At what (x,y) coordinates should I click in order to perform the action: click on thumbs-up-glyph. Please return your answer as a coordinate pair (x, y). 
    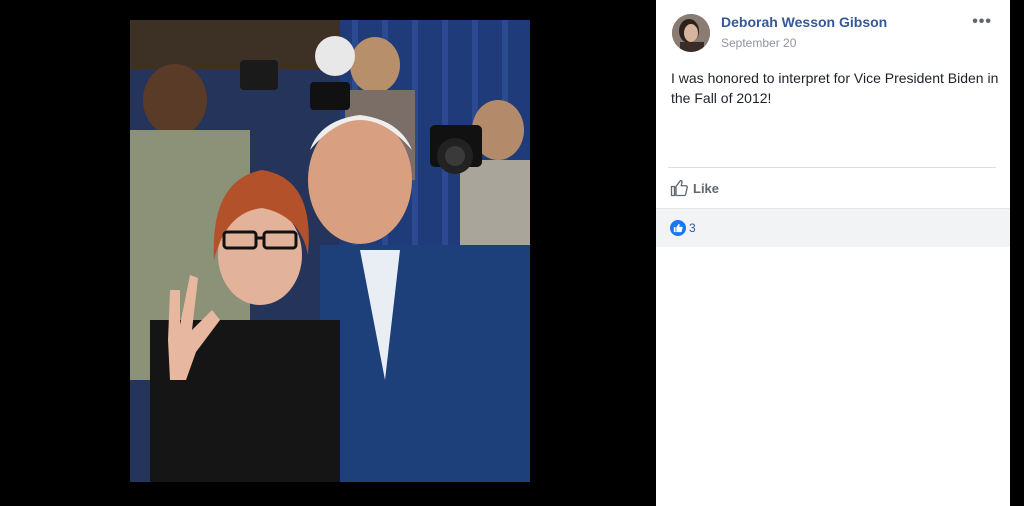
    Looking at the image, I should click on (678, 228).